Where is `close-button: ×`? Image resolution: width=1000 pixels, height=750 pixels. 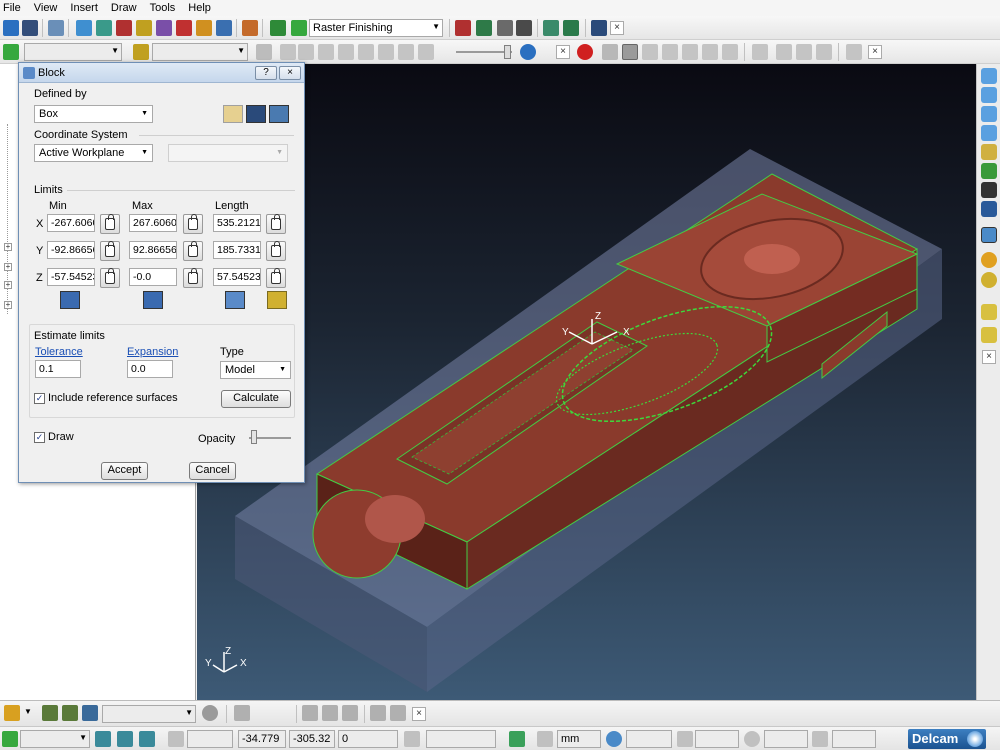
close-button: × is located at coordinates (290, 73).